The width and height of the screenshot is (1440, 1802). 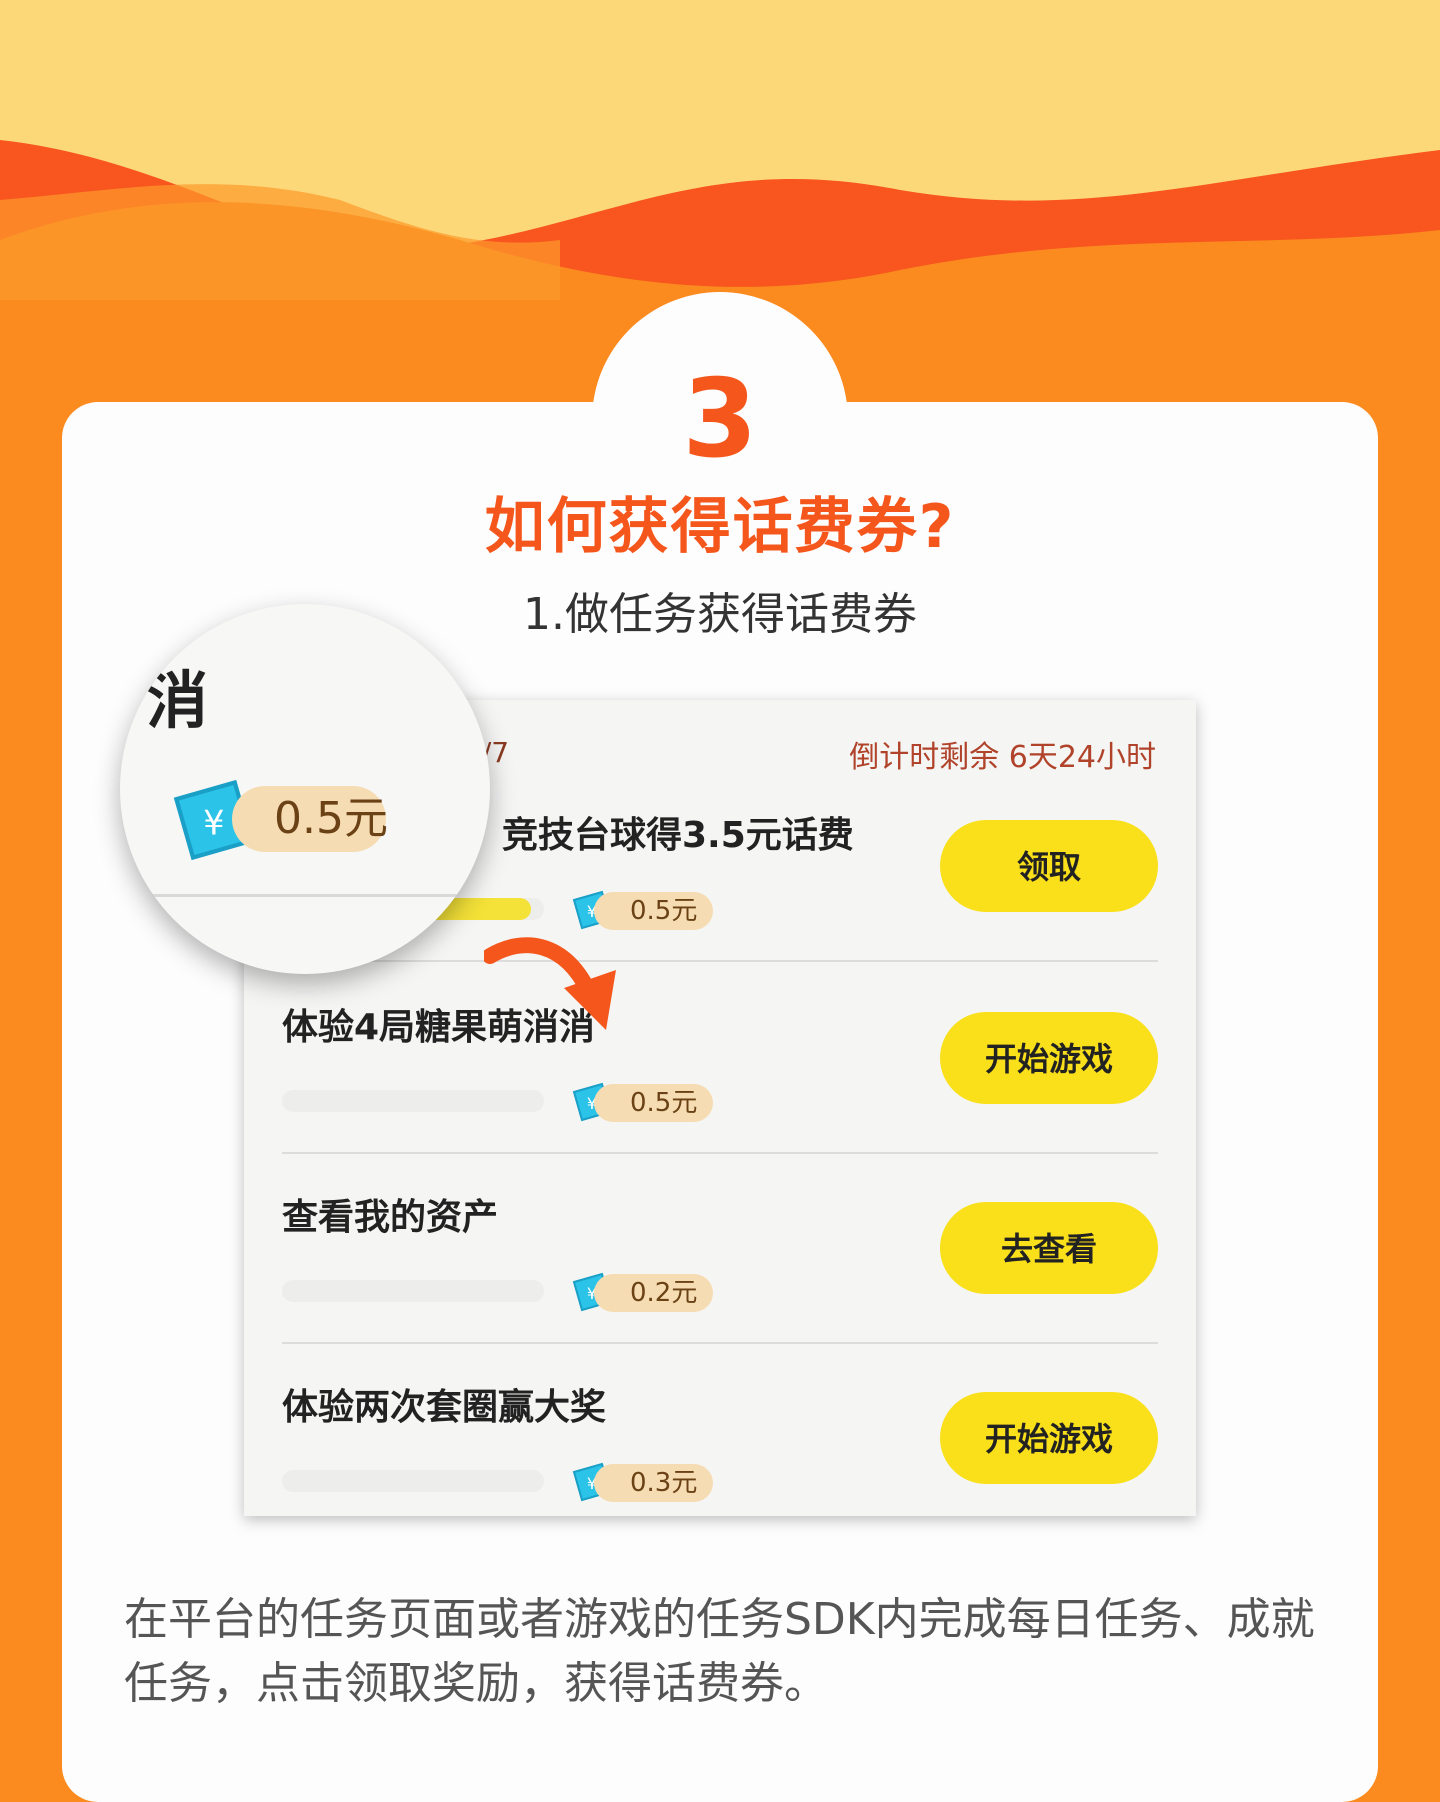 I want to click on reward-amount: 0.3元, so click(x=654, y=1483).